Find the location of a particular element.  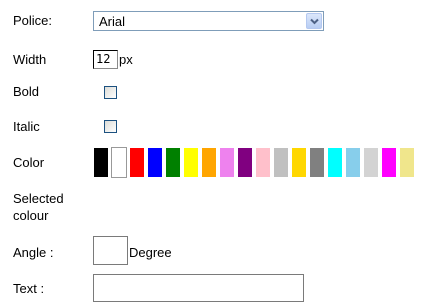

italic-label: Italic is located at coordinates (26, 126).